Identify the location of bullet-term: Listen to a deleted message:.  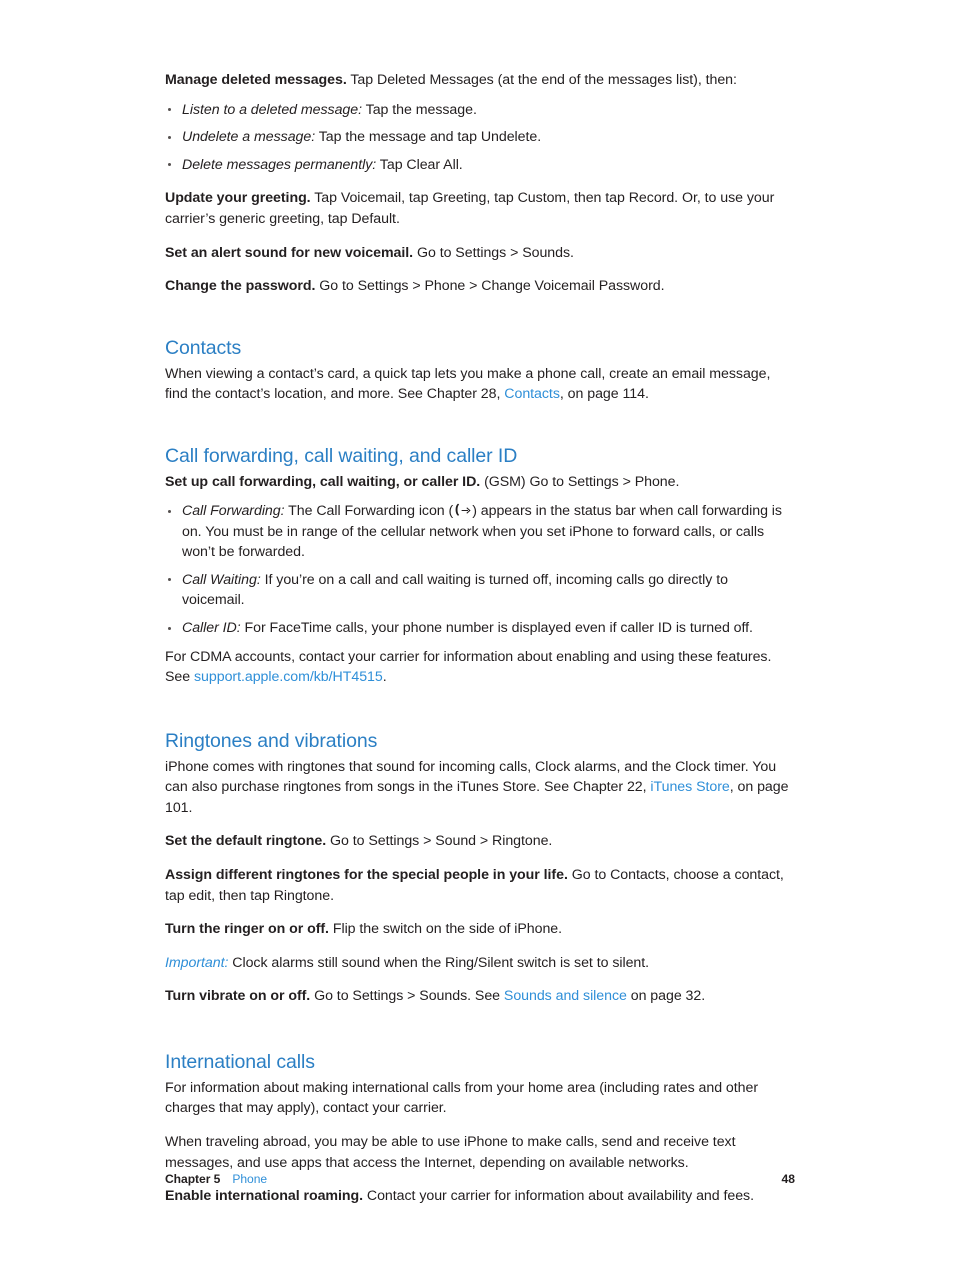
(272, 109).